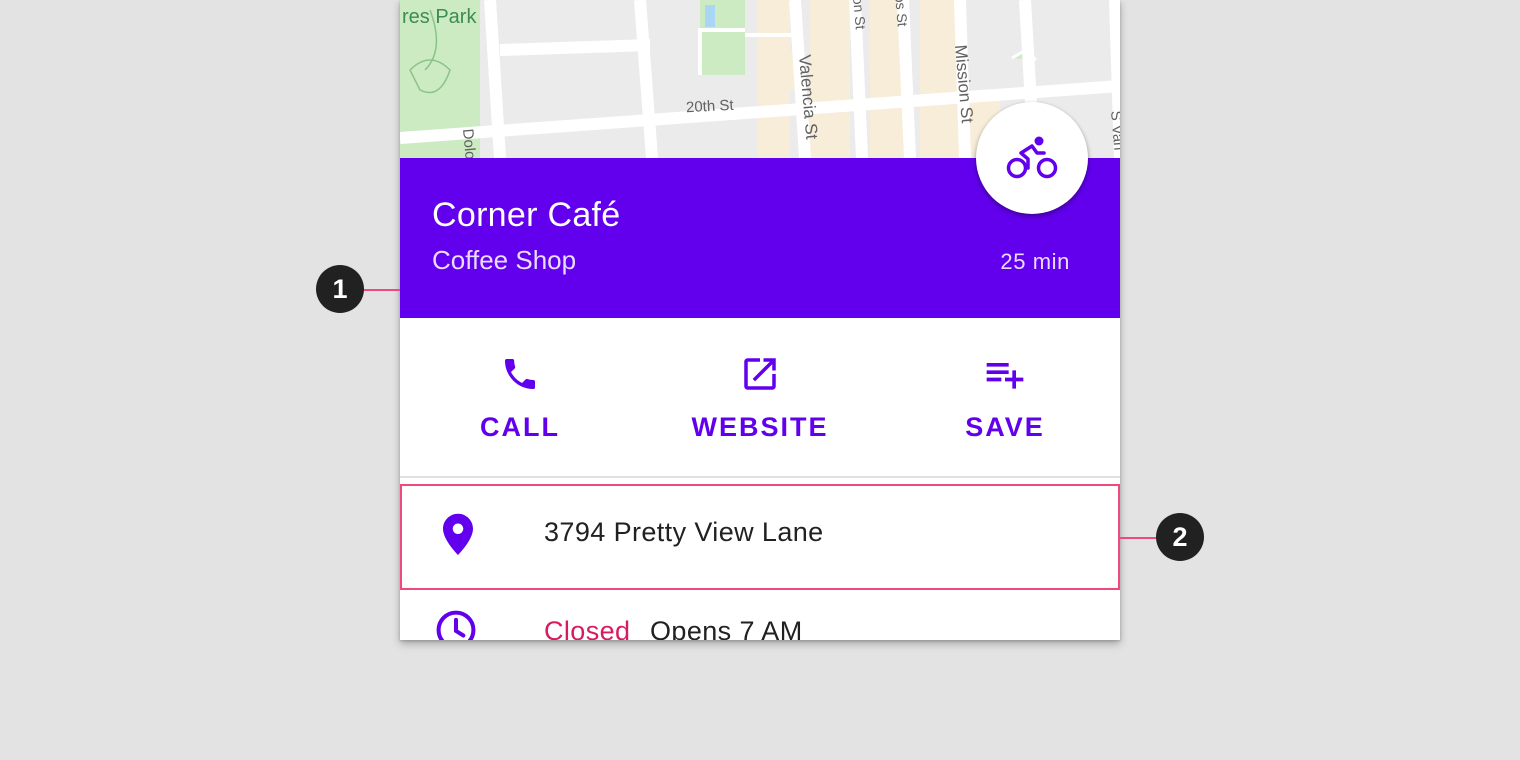  What do you see at coordinates (587, 628) in the screenshot?
I see `hours-status: Closed` at bounding box center [587, 628].